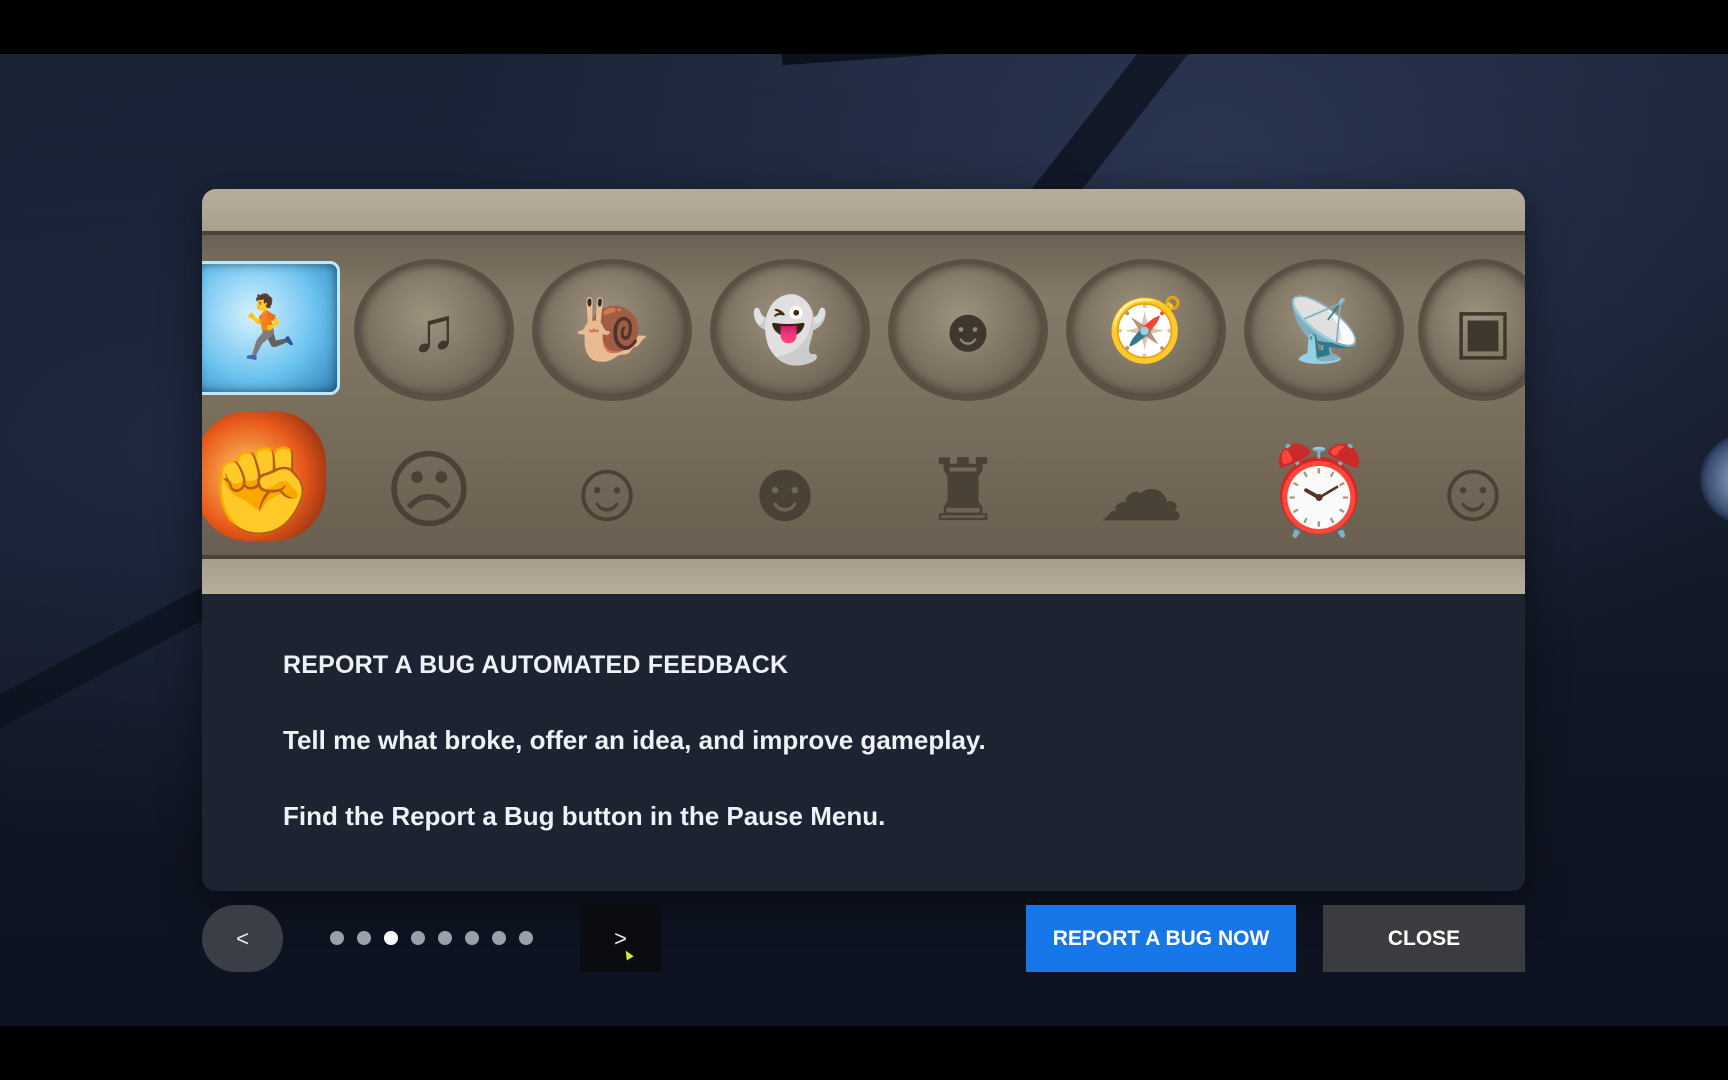 This screenshot has height=1080, width=1728. What do you see at coordinates (271, 328) in the screenshot?
I see `frozen-runner-icon: 🏃` at bounding box center [271, 328].